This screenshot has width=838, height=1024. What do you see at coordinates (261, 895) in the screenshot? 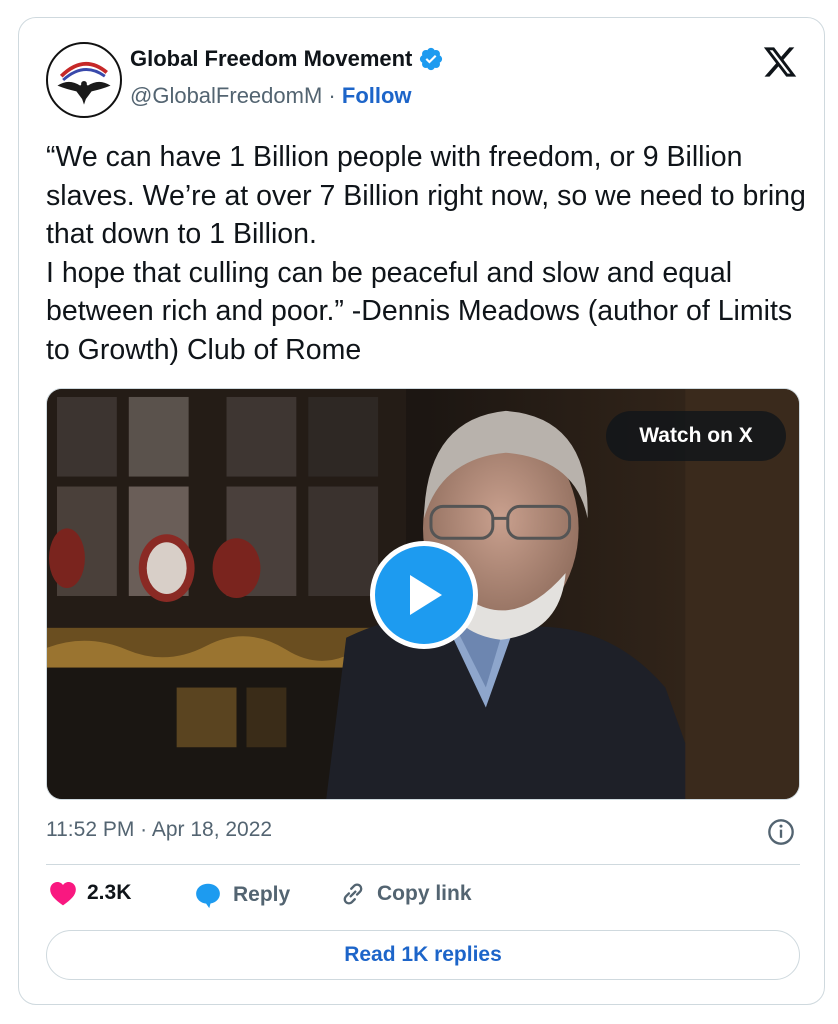
I see `reply-label: Reply` at bounding box center [261, 895].